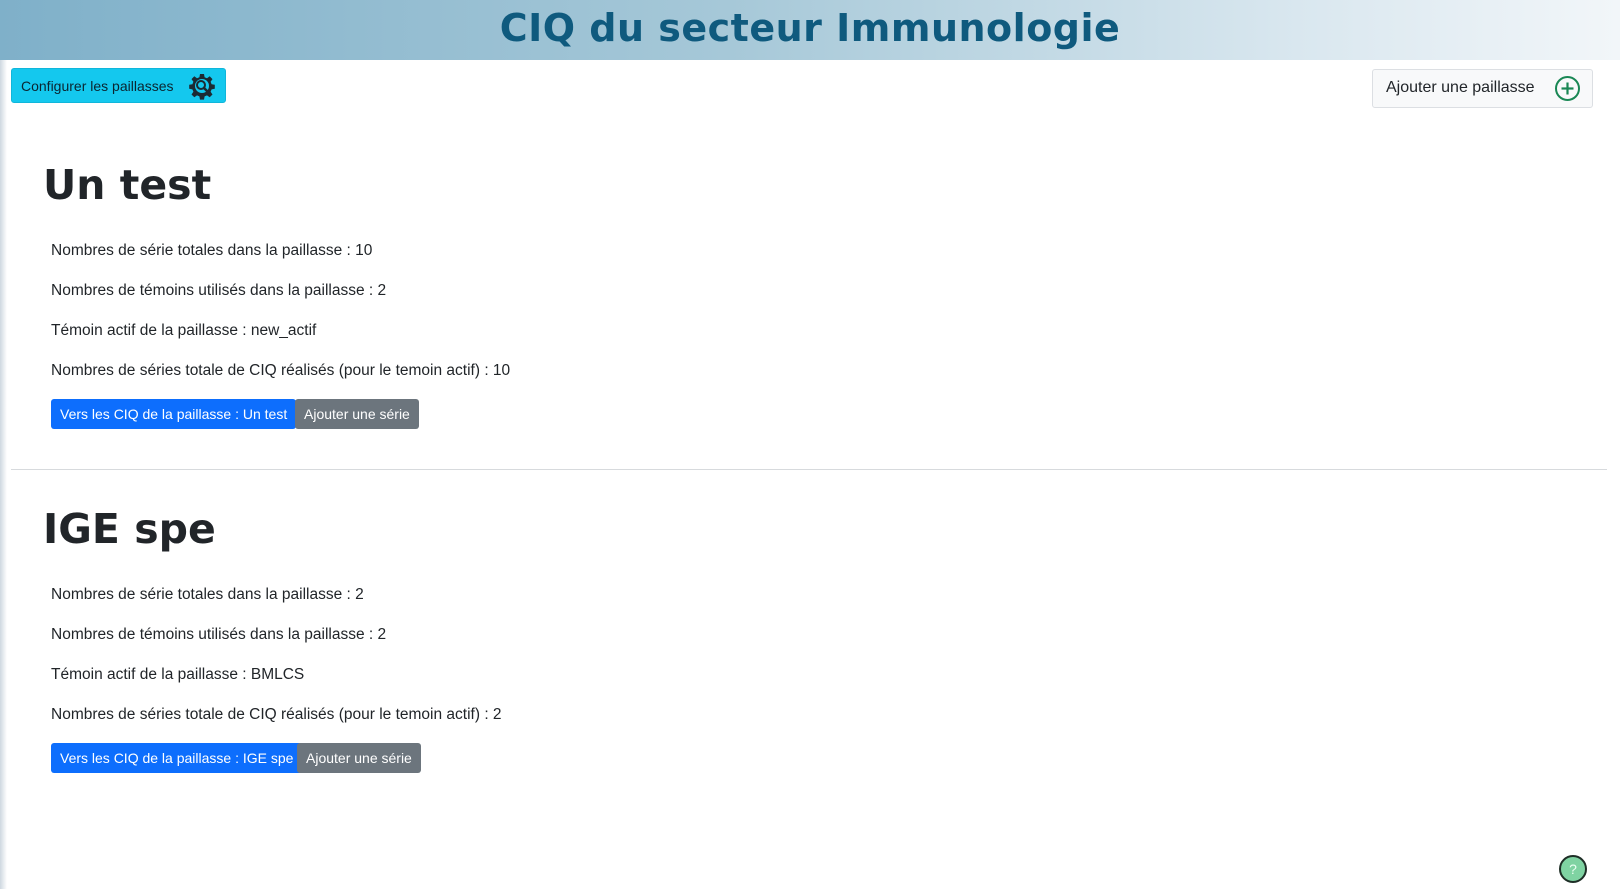 The height and width of the screenshot is (889, 1620). I want to click on add-paillasse-button: Ajouter une paillasse, so click(1482, 88).